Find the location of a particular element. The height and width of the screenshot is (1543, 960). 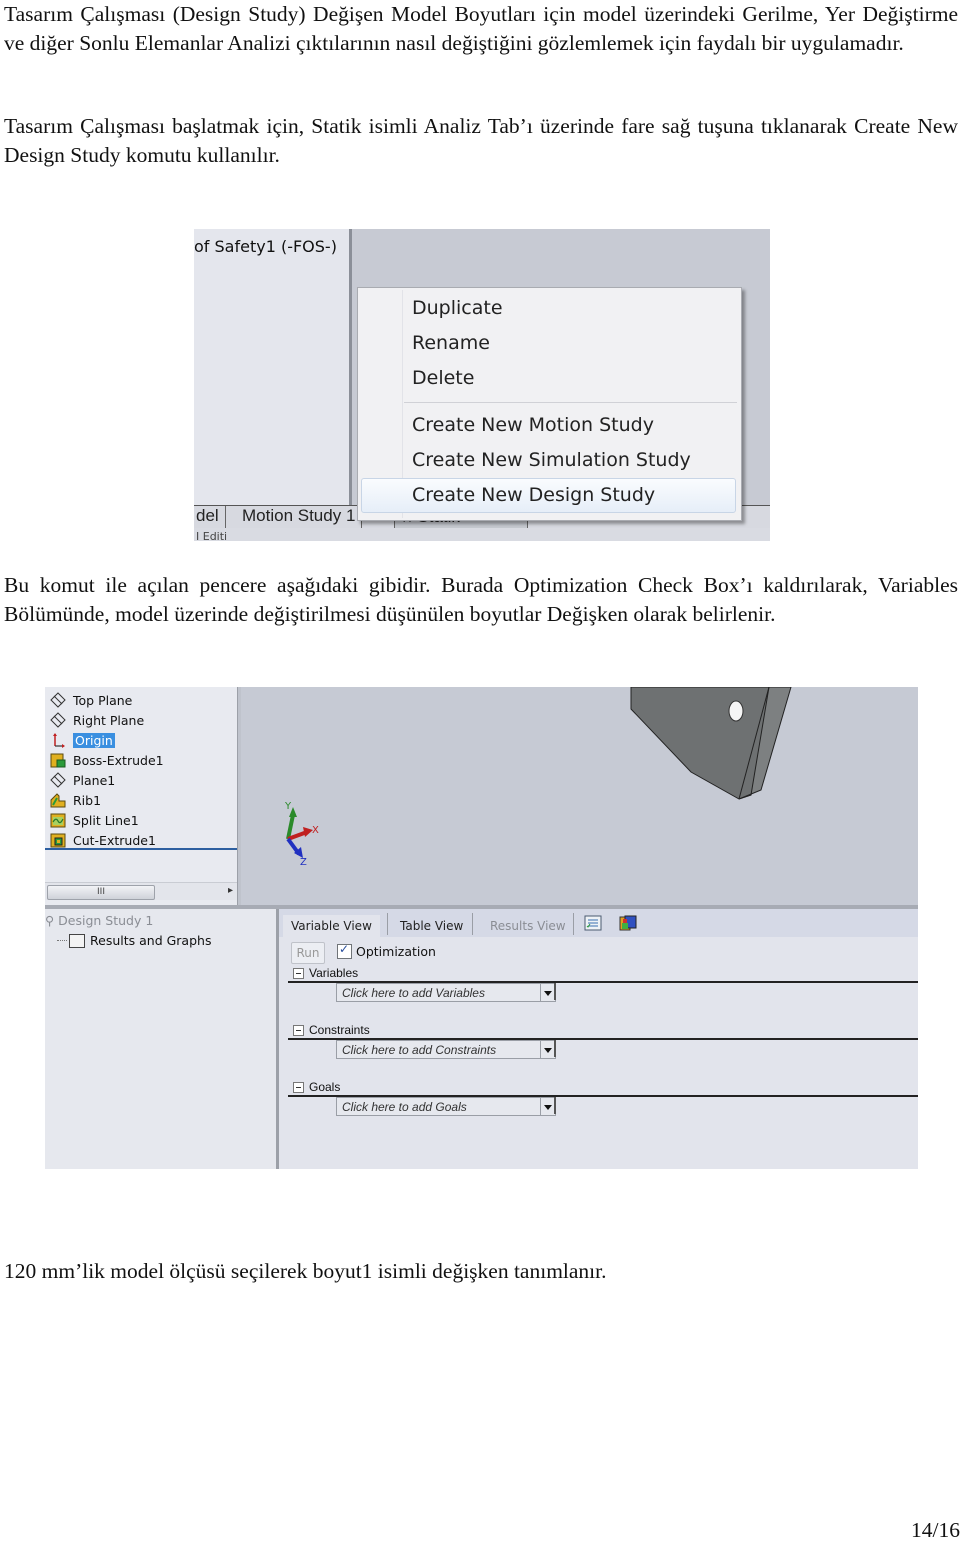

add-goals-combo: Click here to add Goals is located at coordinates (446, 1106).